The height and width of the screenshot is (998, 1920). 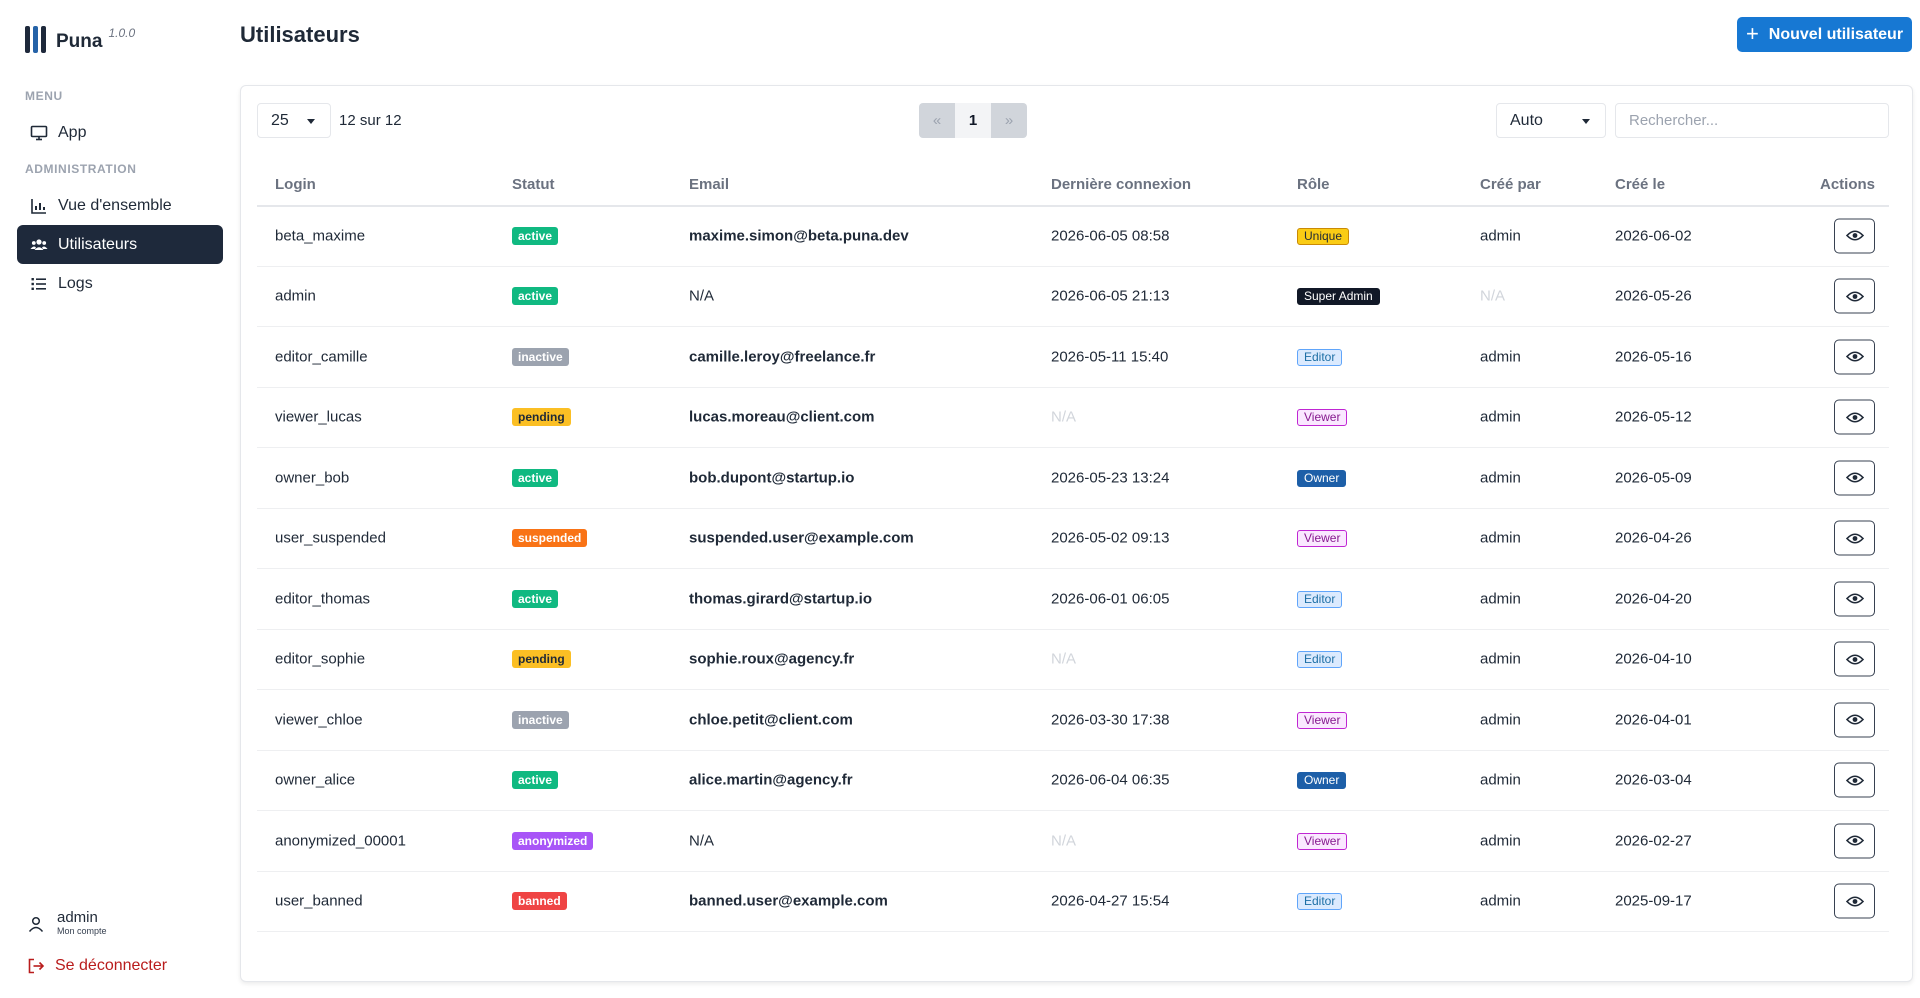 What do you see at coordinates (120, 283) in the screenshot?
I see `sidebar-item-logs: Logs` at bounding box center [120, 283].